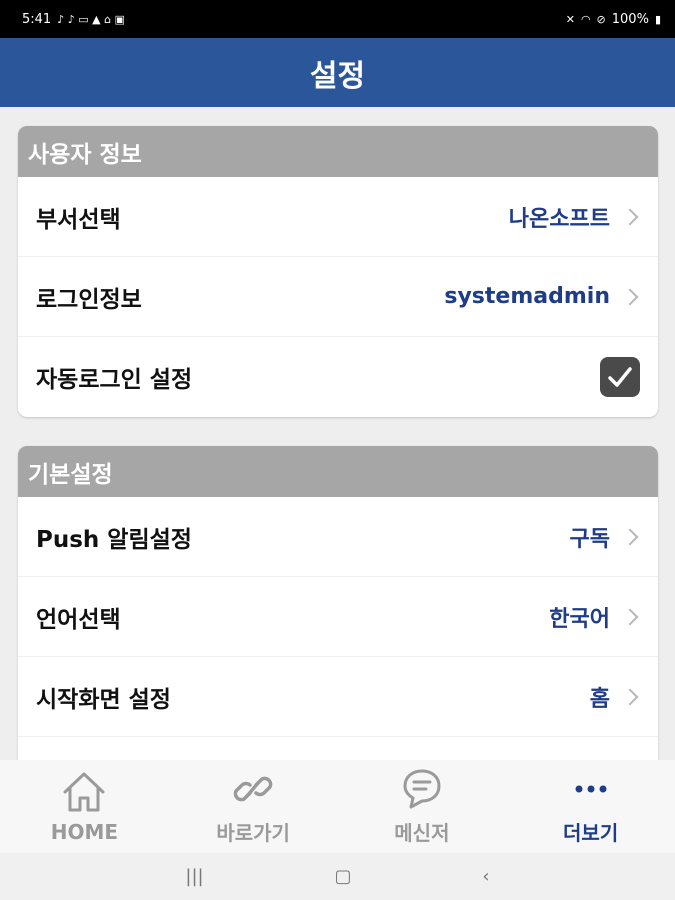 The width and height of the screenshot is (675, 900). I want to click on row-push-settings: Push 알림설정 구독, so click(338, 537).